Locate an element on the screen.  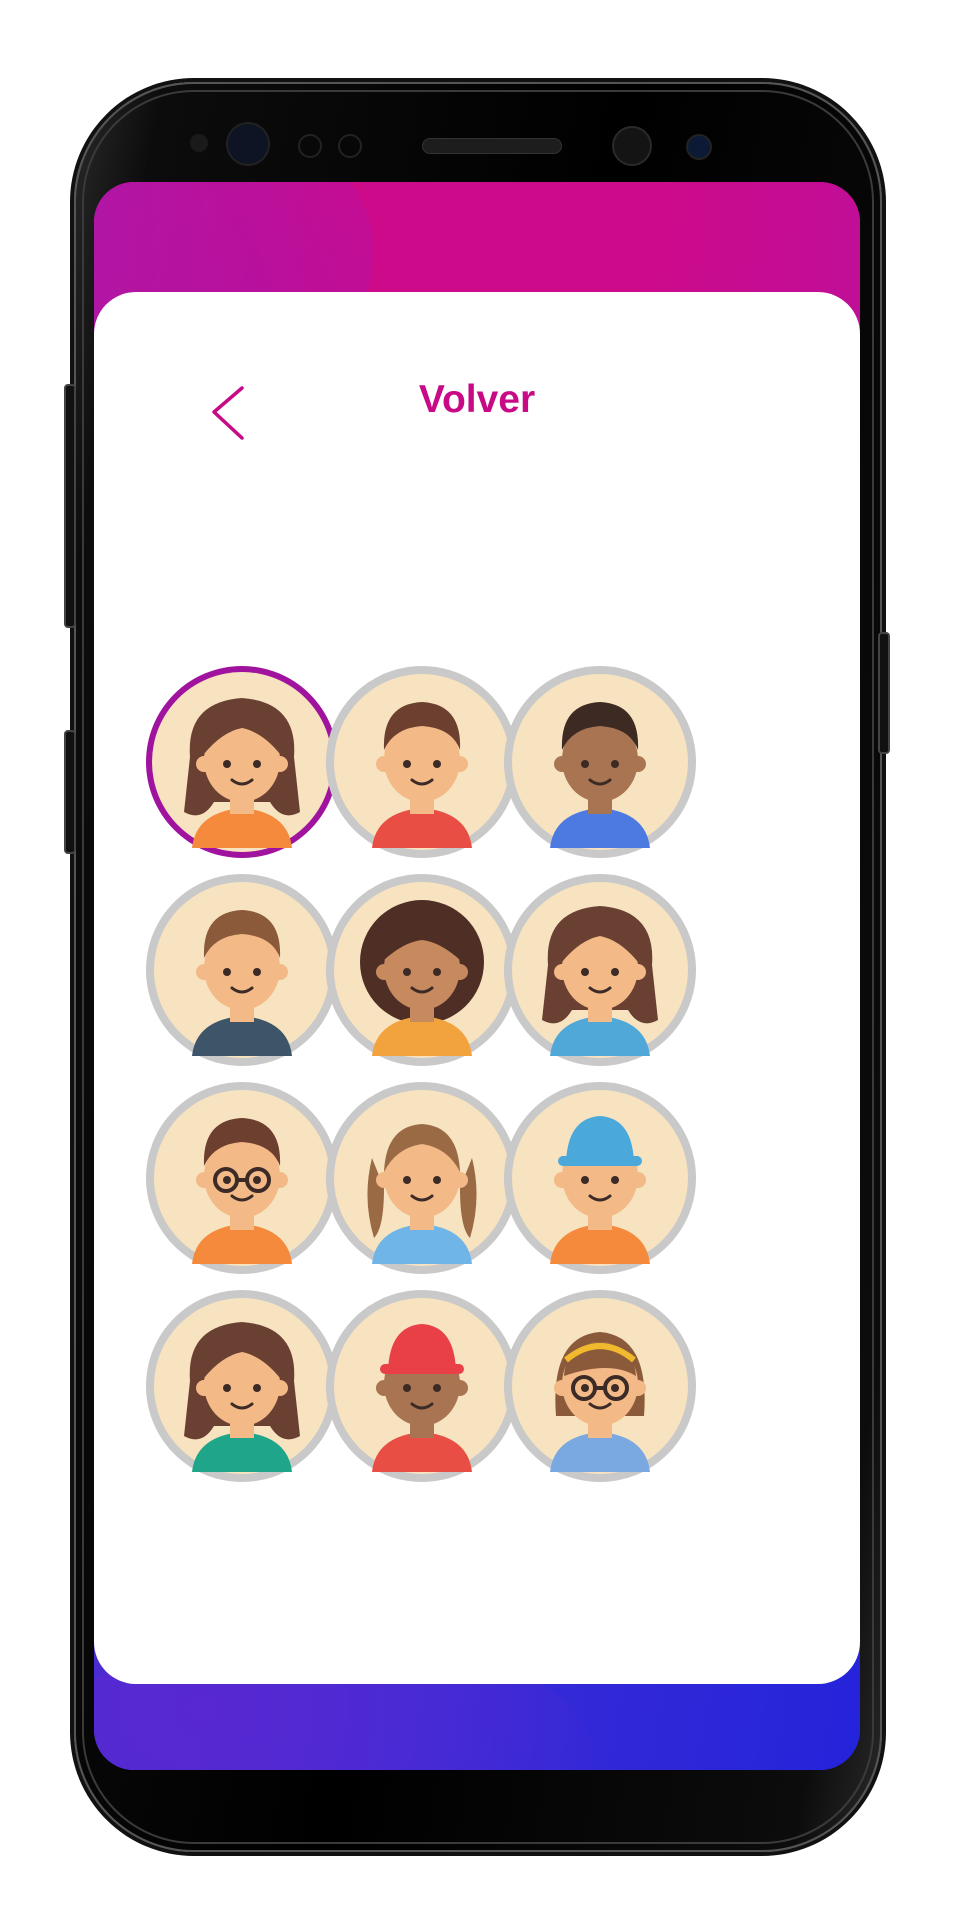
avatar-option-girl-blue-shirt is located at coordinates (600, 970).